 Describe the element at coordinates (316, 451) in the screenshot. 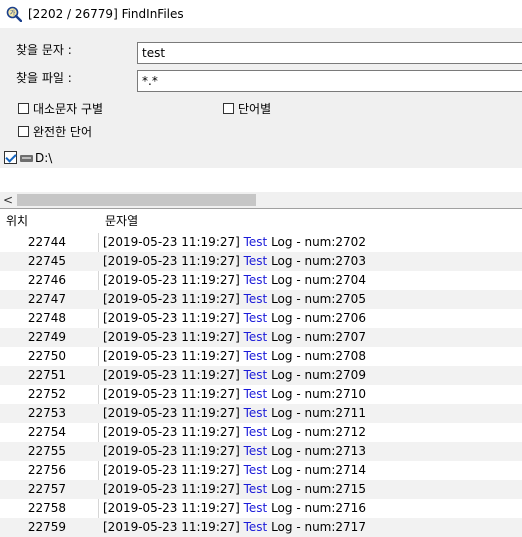

I see `row-rest: Log - num:2713` at that location.